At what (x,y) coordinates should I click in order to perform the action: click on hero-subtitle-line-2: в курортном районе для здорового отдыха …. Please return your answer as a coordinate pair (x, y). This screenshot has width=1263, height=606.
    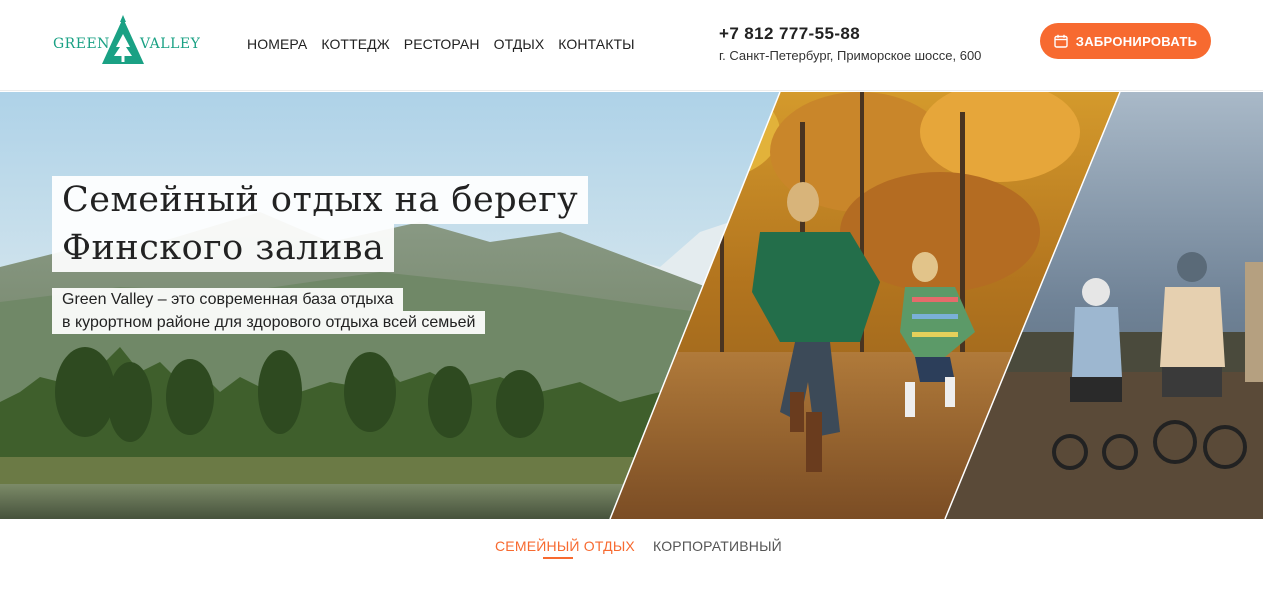
    Looking at the image, I should click on (269, 322).